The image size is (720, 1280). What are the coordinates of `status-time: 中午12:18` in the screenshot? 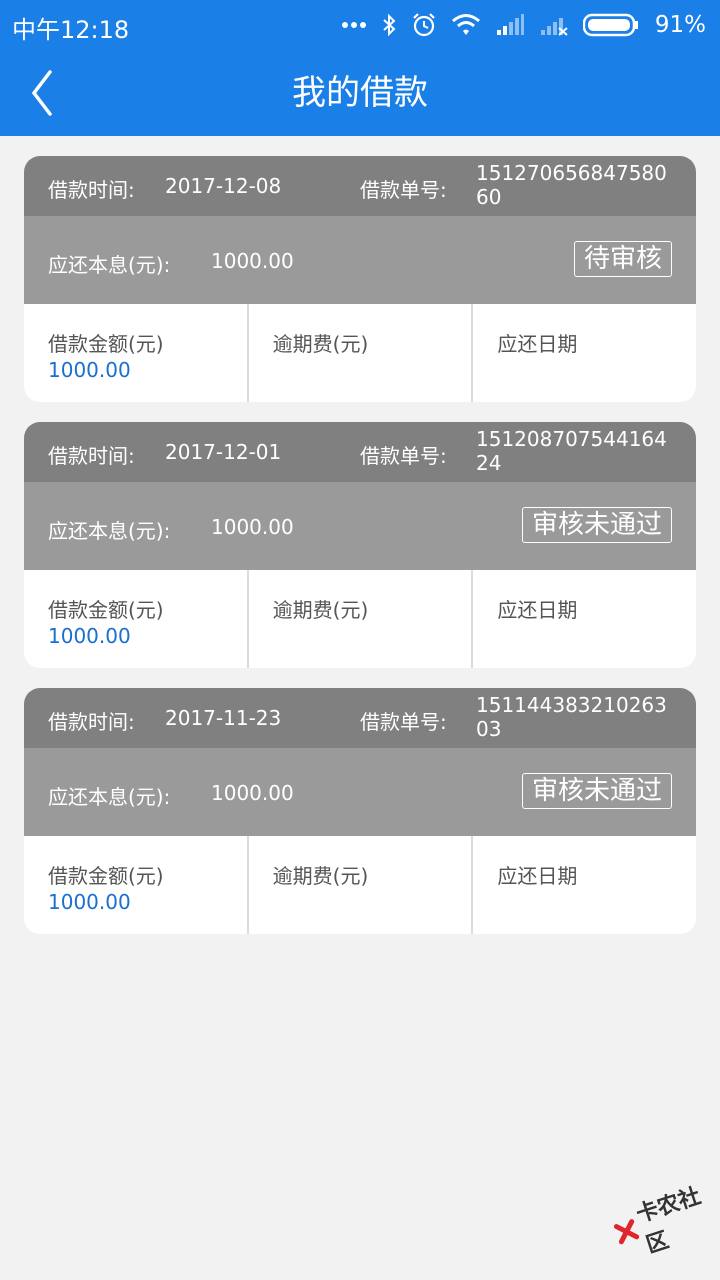 It's located at (71, 30).